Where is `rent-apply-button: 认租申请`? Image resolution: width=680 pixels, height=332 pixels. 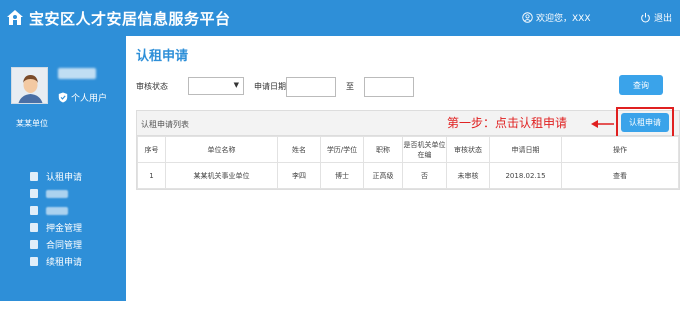
rent-apply-button: 认租申请 is located at coordinates (645, 122).